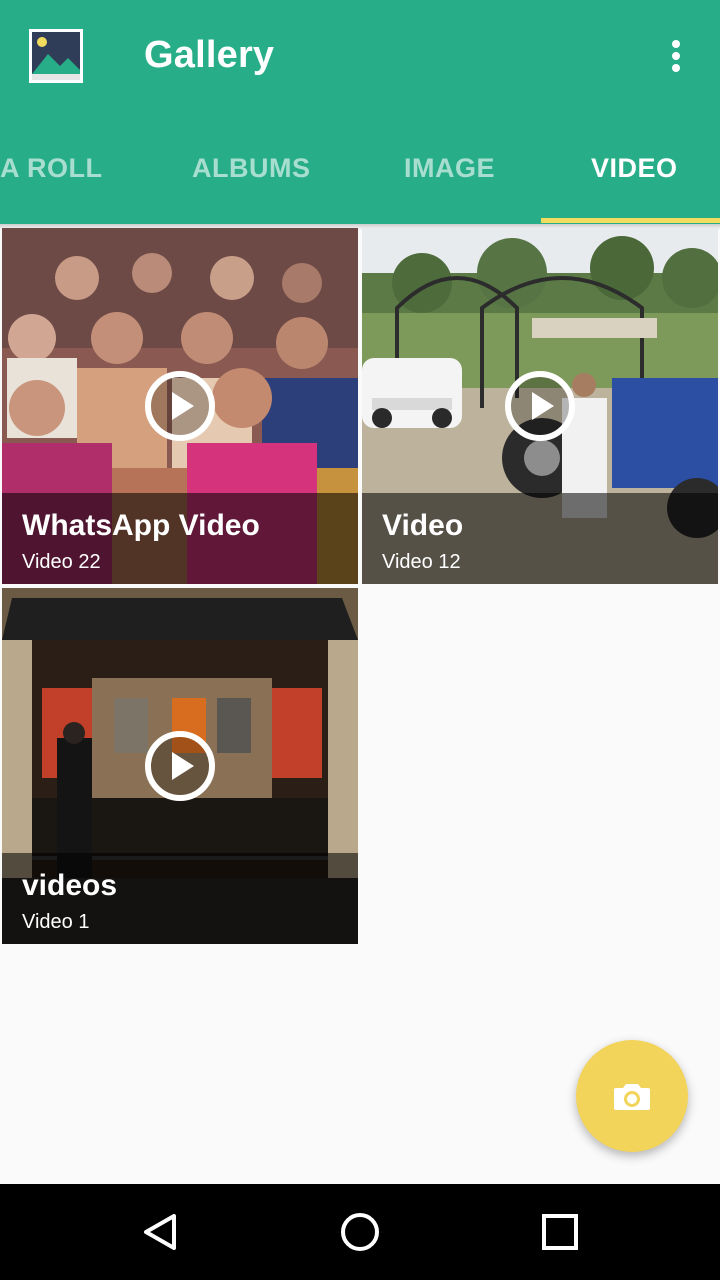  What do you see at coordinates (209, 55) in the screenshot?
I see `page-title: Gallery` at bounding box center [209, 55].